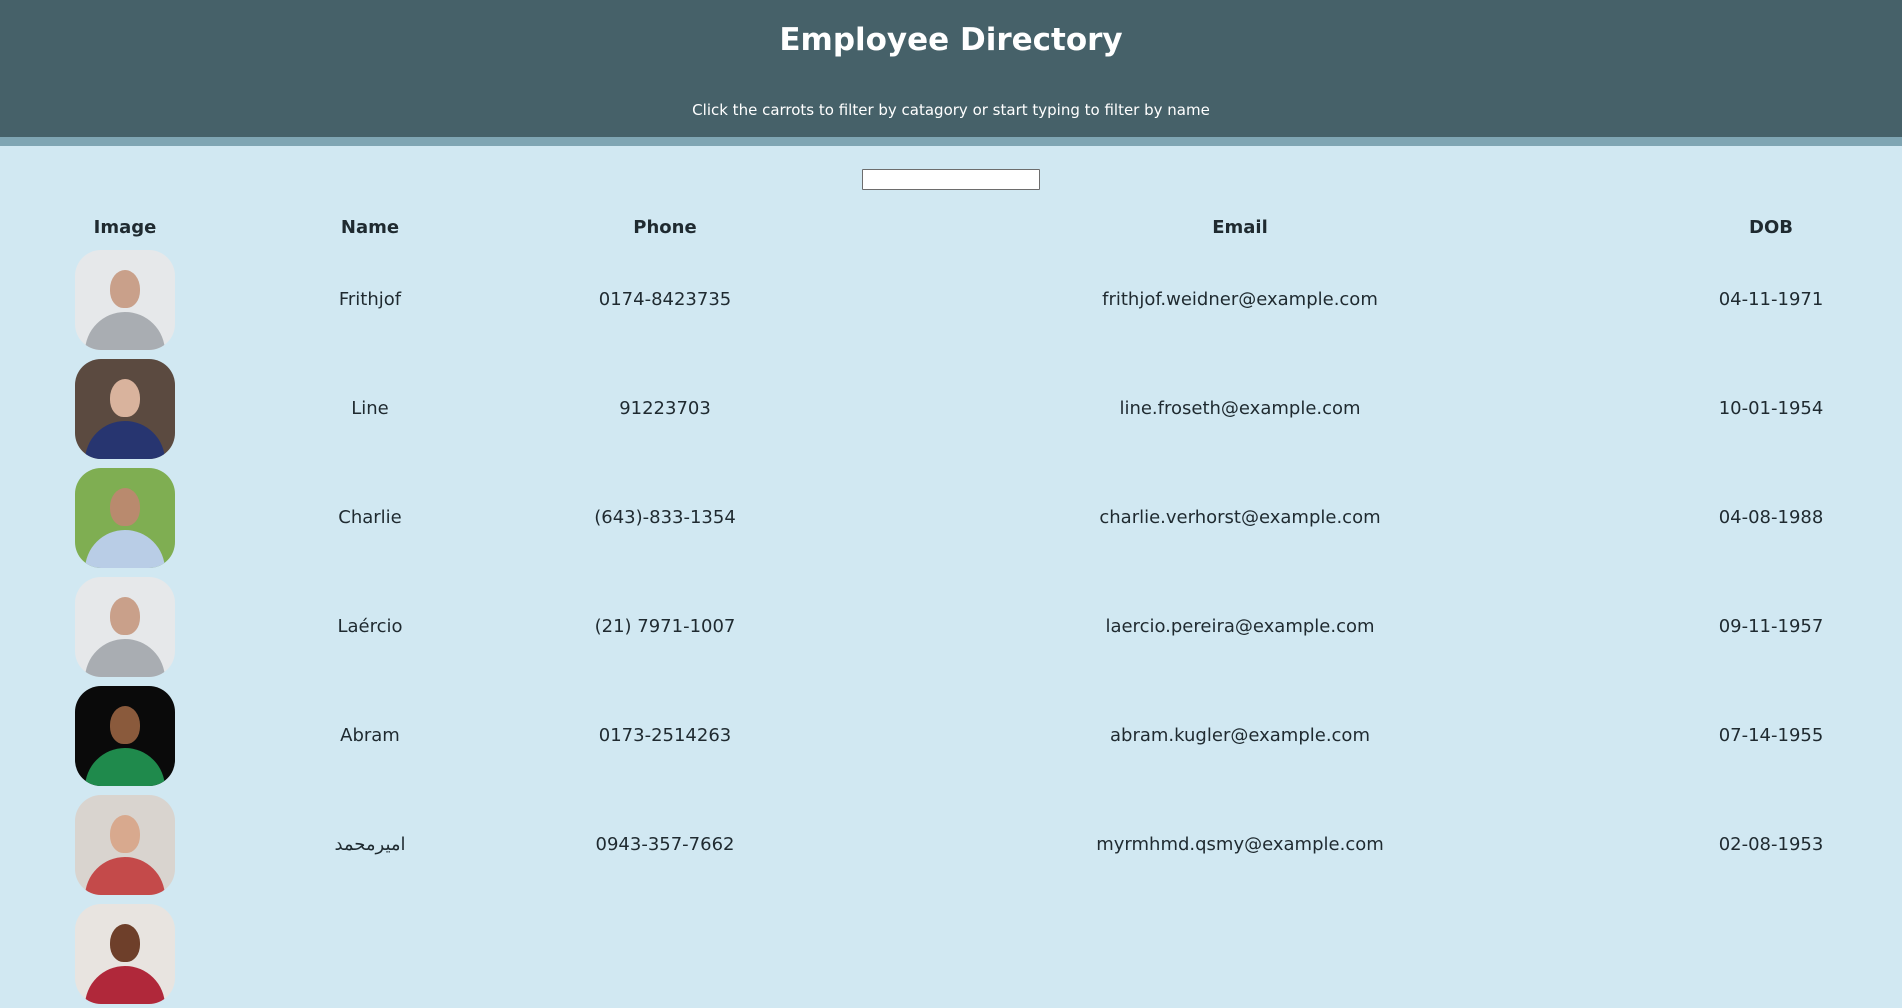  What do you see at coordinates (665, 844) in the screenshot?
I see `phone-cell: 0943-357-7662` at bounding box center [665, 844].